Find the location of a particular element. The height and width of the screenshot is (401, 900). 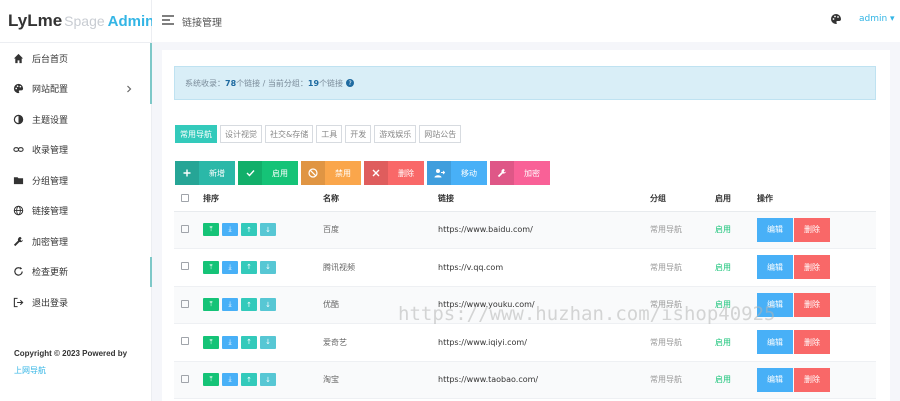

menu-toggle-icon is located at coordinates (168, 20).